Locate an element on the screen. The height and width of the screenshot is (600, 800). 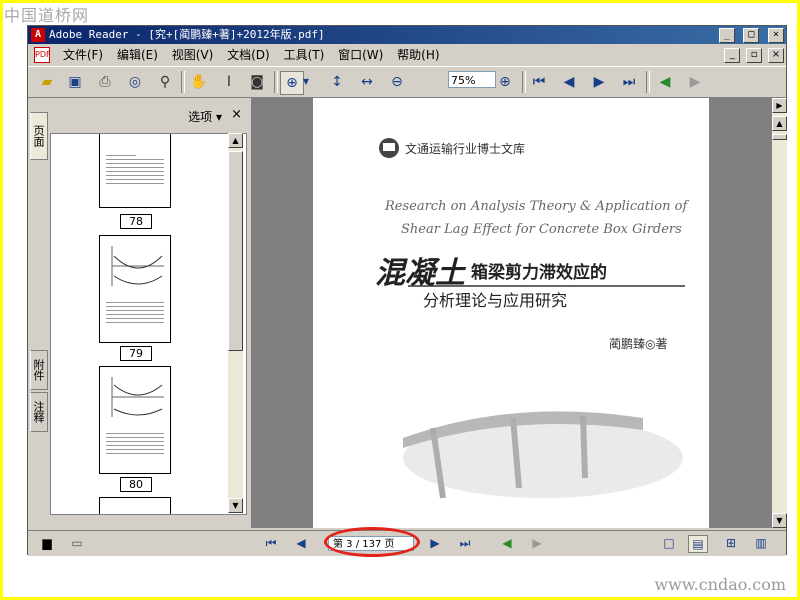
tab-comments: 注释 is located at coordinates (39, 412).